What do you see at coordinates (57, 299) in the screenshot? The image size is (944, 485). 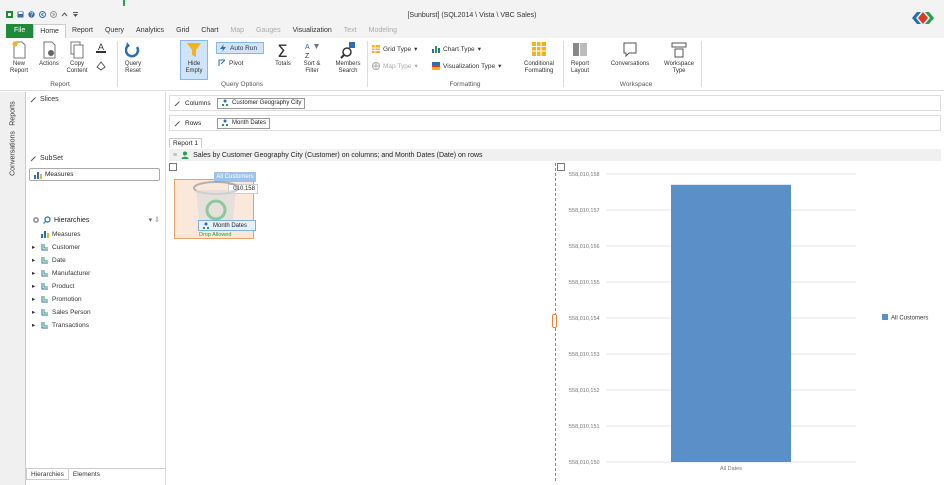 I see `hierarchy-item-promotion: ▸ Promotion` at bounding box center [57, 299].